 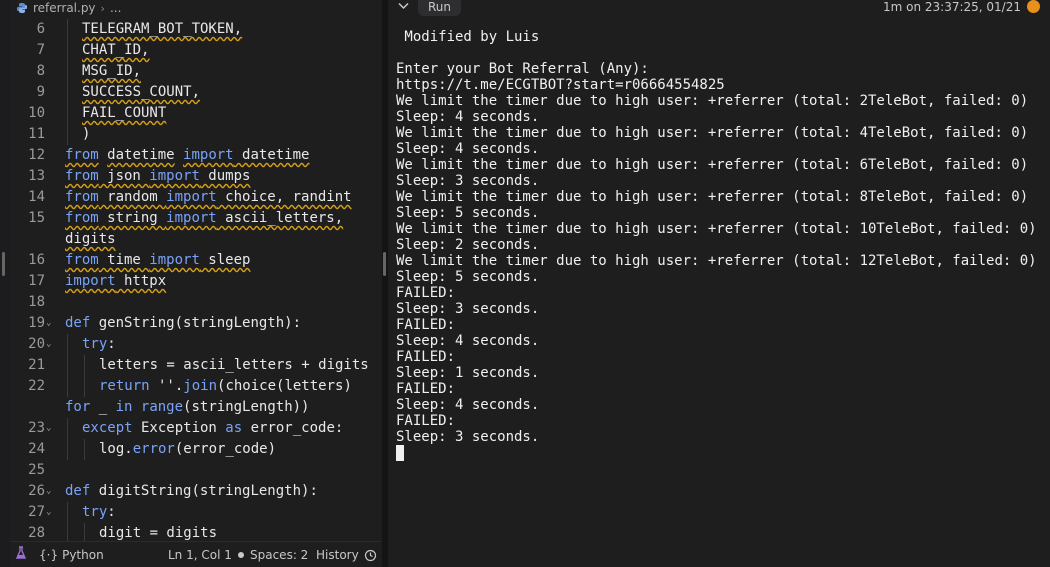 I want to click on console-line: Sleep: 3 seconds., so click(x=468, y=309).